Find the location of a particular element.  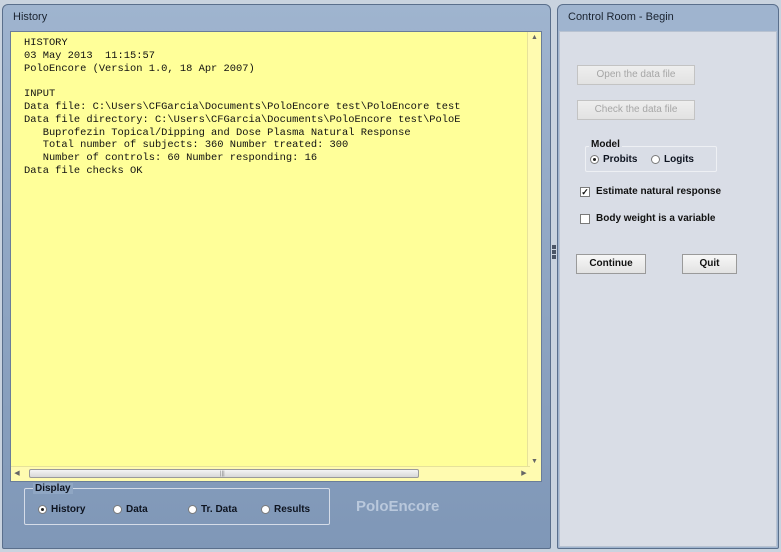

history-line: HISTORY is located at coordinates (46, 43).